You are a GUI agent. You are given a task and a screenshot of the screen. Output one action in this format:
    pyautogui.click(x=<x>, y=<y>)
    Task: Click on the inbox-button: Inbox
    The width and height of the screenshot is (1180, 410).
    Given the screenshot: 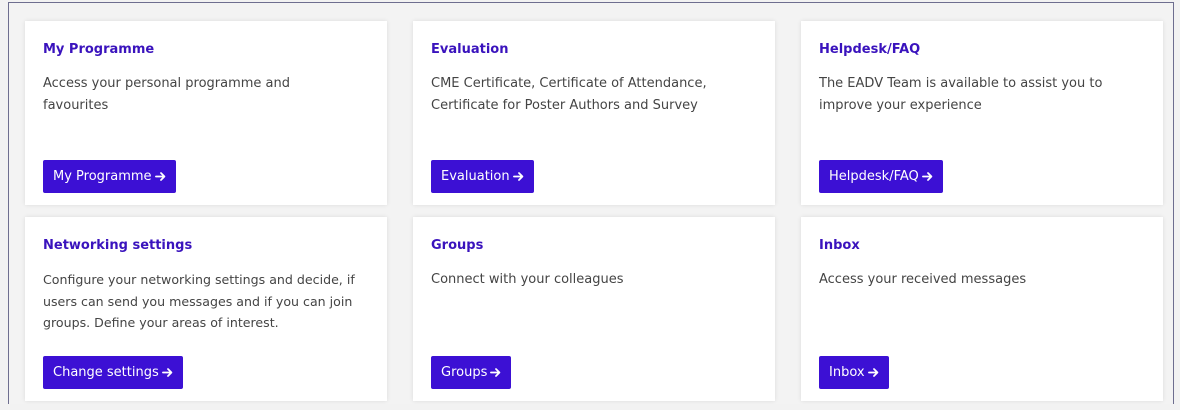 What is the action you would take?
    pyautogui.click(x=854, y=372)
    